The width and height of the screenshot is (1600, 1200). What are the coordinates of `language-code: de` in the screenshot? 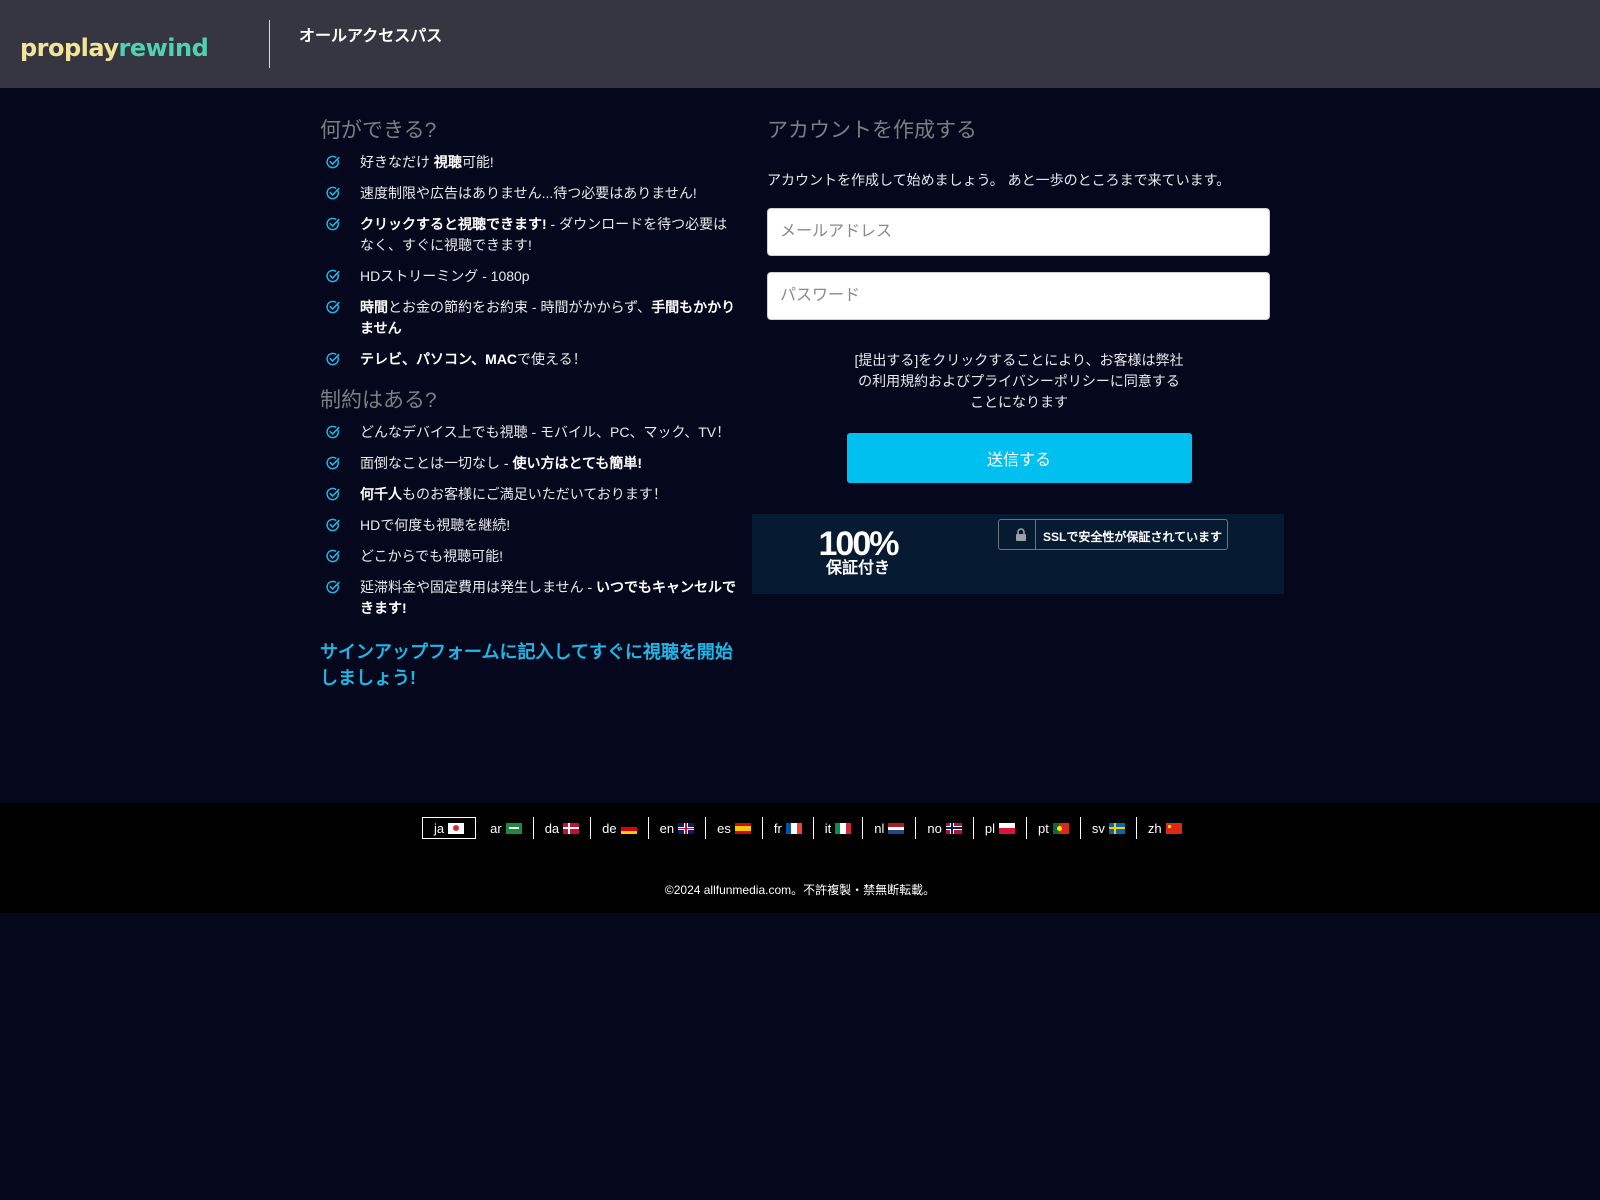 It's located at (609, 828).